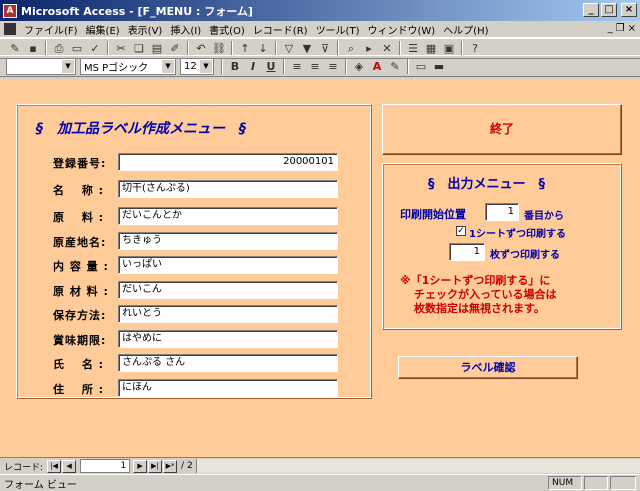 This screenshot has width=640, height=491. What do you see at coordinates (228, 314) in the screenshot?
I see `storage-method-field: れいとう` at bounding box center [228, 314].